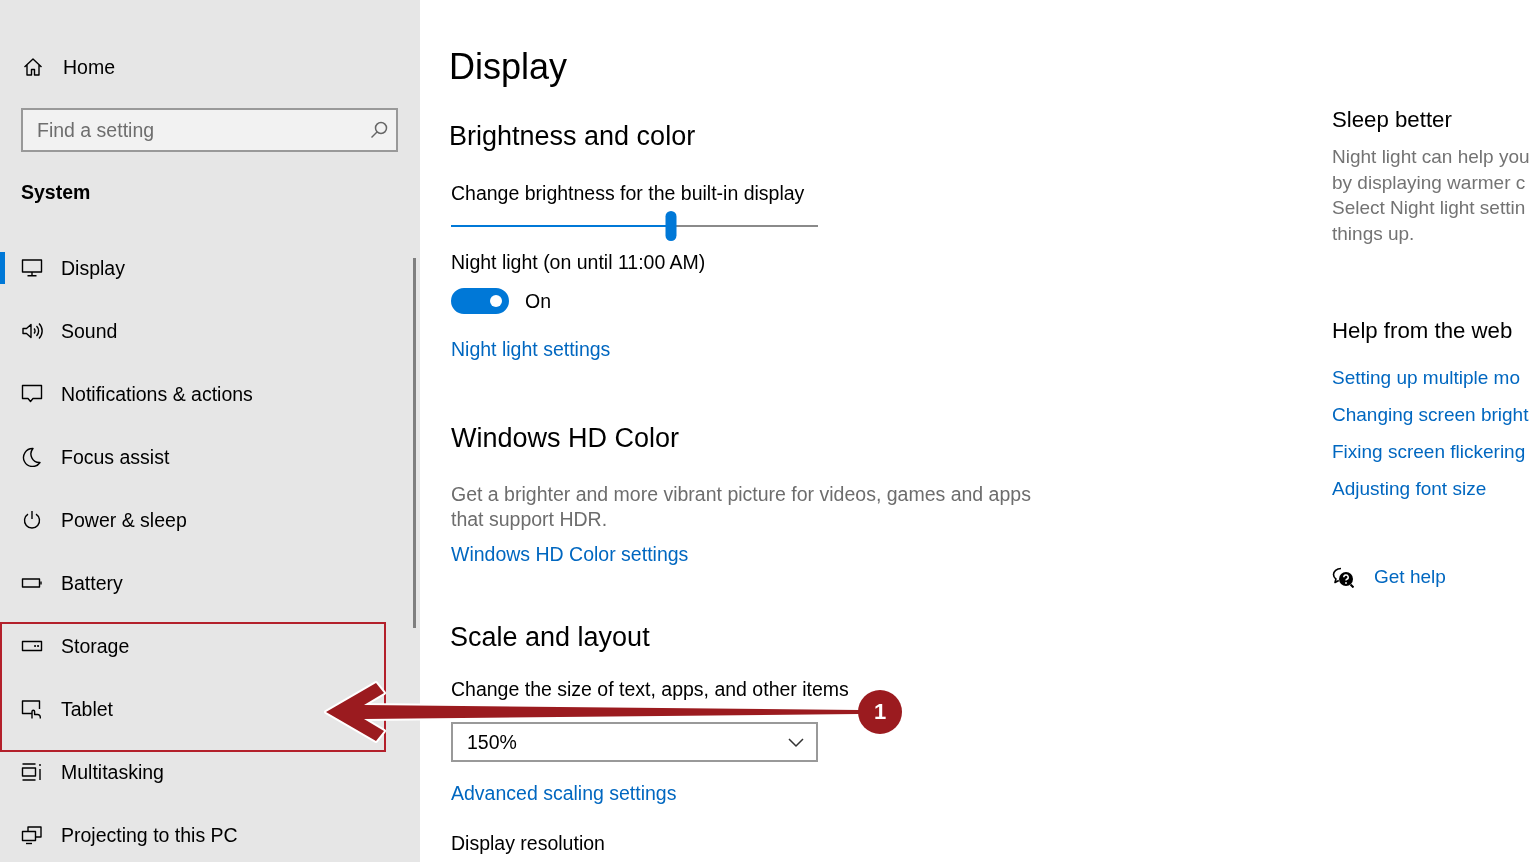 The width and height of the screenshot is (1536, 862). I want to click on chevron-down-icon, so click(796, 742).